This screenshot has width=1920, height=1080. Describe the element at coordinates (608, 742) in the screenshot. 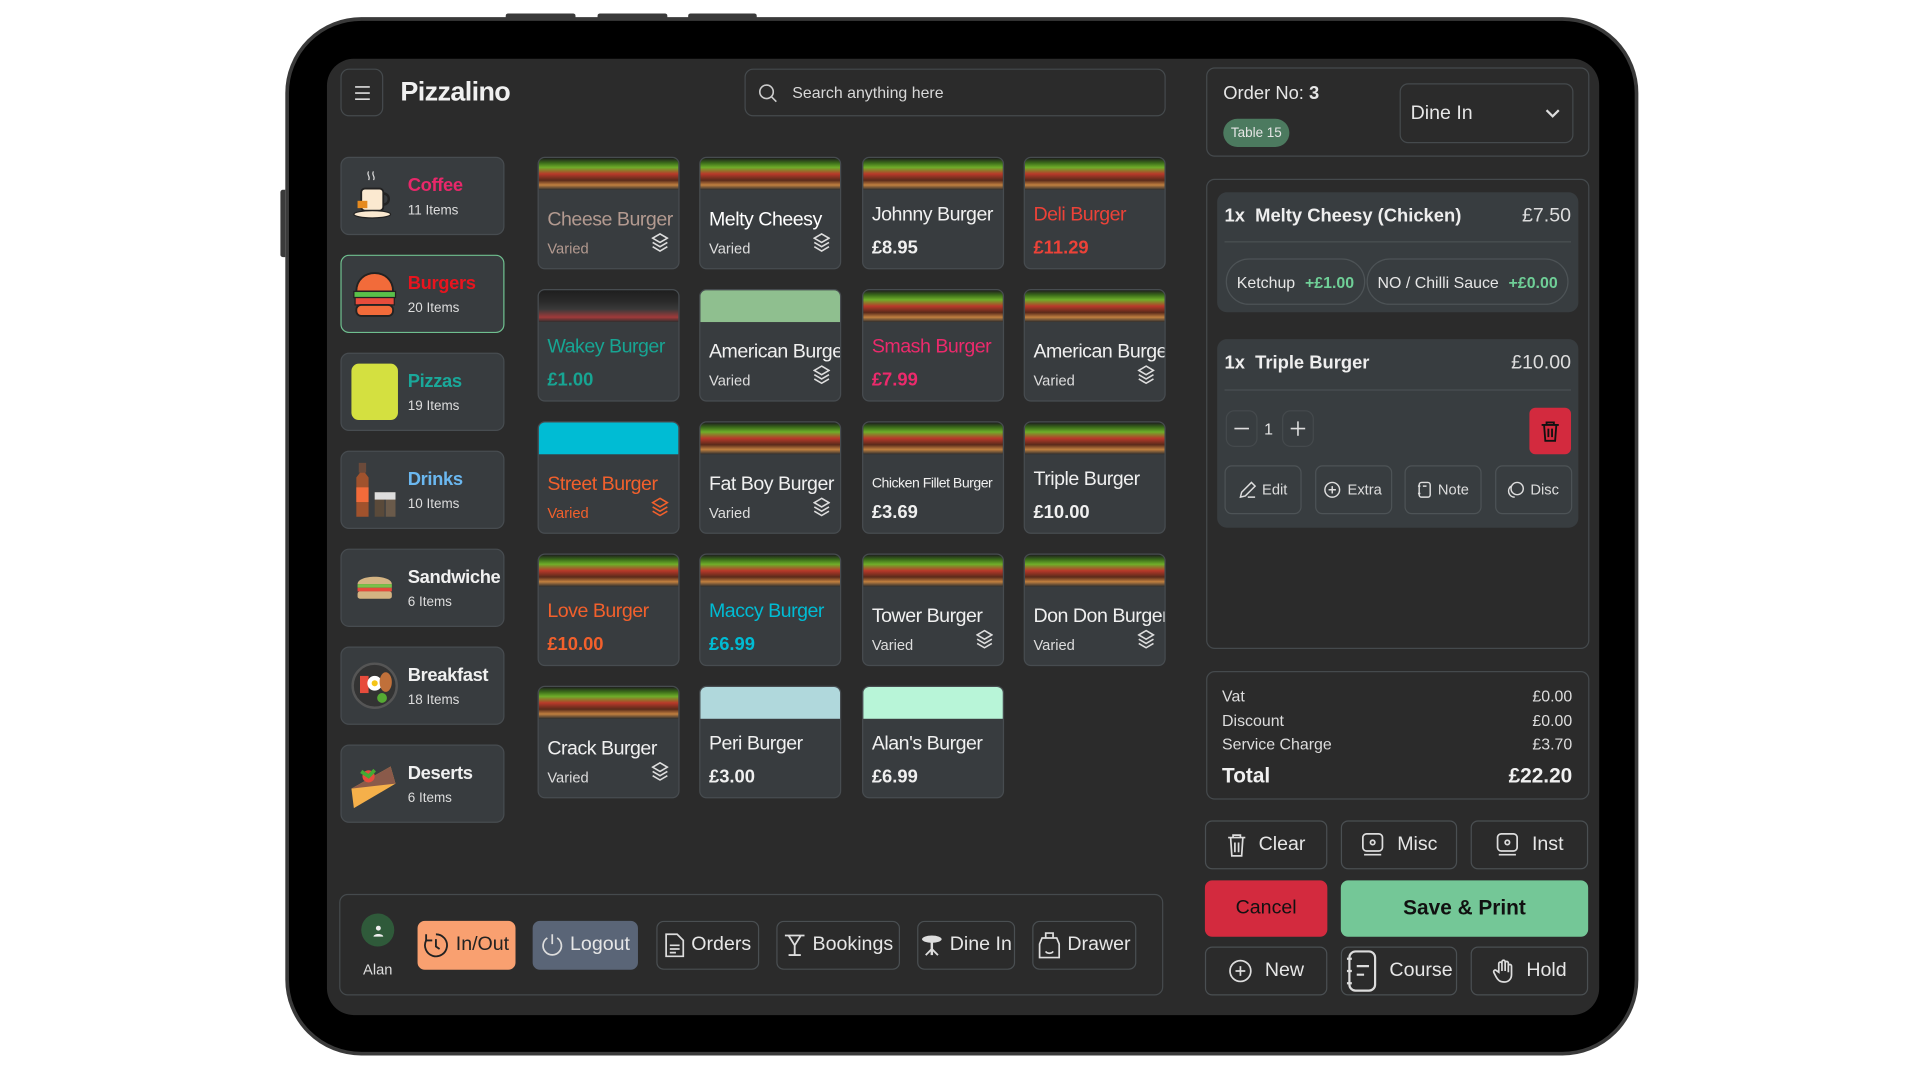

I see `product-card: Crack Burger Varied` at that location.